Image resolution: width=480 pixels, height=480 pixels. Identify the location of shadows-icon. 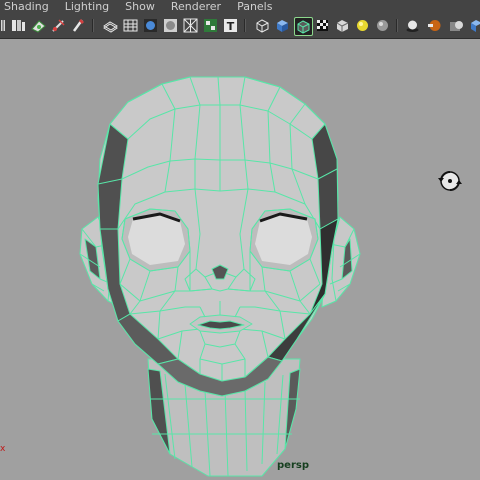
(382, 25).